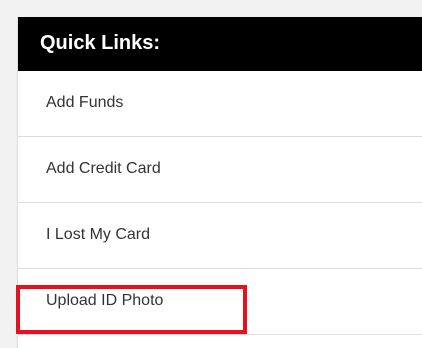 This screenshot has height=348, width=422. What do you see at coordinates (84, 103) in the screenshot?
I see `add-funds-link: Add Funds` at bounding box center [84, 103].